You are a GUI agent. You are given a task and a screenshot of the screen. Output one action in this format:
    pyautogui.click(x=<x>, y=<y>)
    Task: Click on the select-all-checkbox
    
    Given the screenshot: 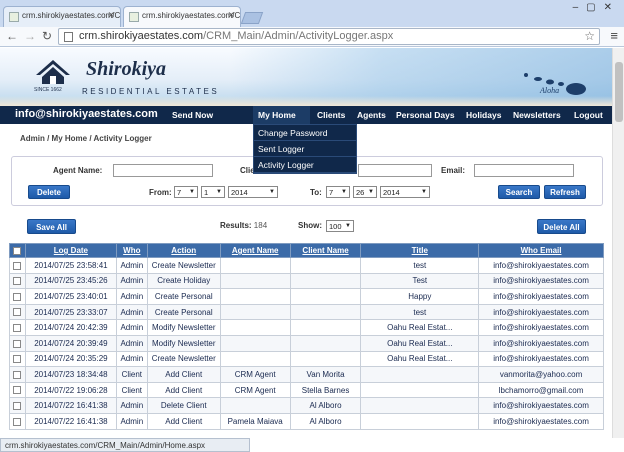 What is the action you would take?
    pyautogui.click(x=17, y=250)
    